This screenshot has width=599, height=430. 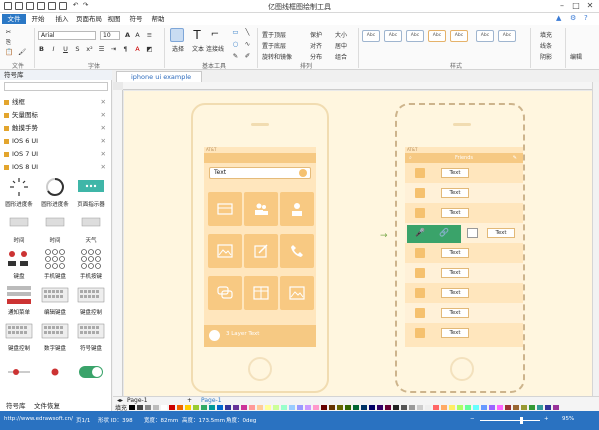 I want to click on library-item-phone-buttons: 手机按键, so click(x=91, y=263).